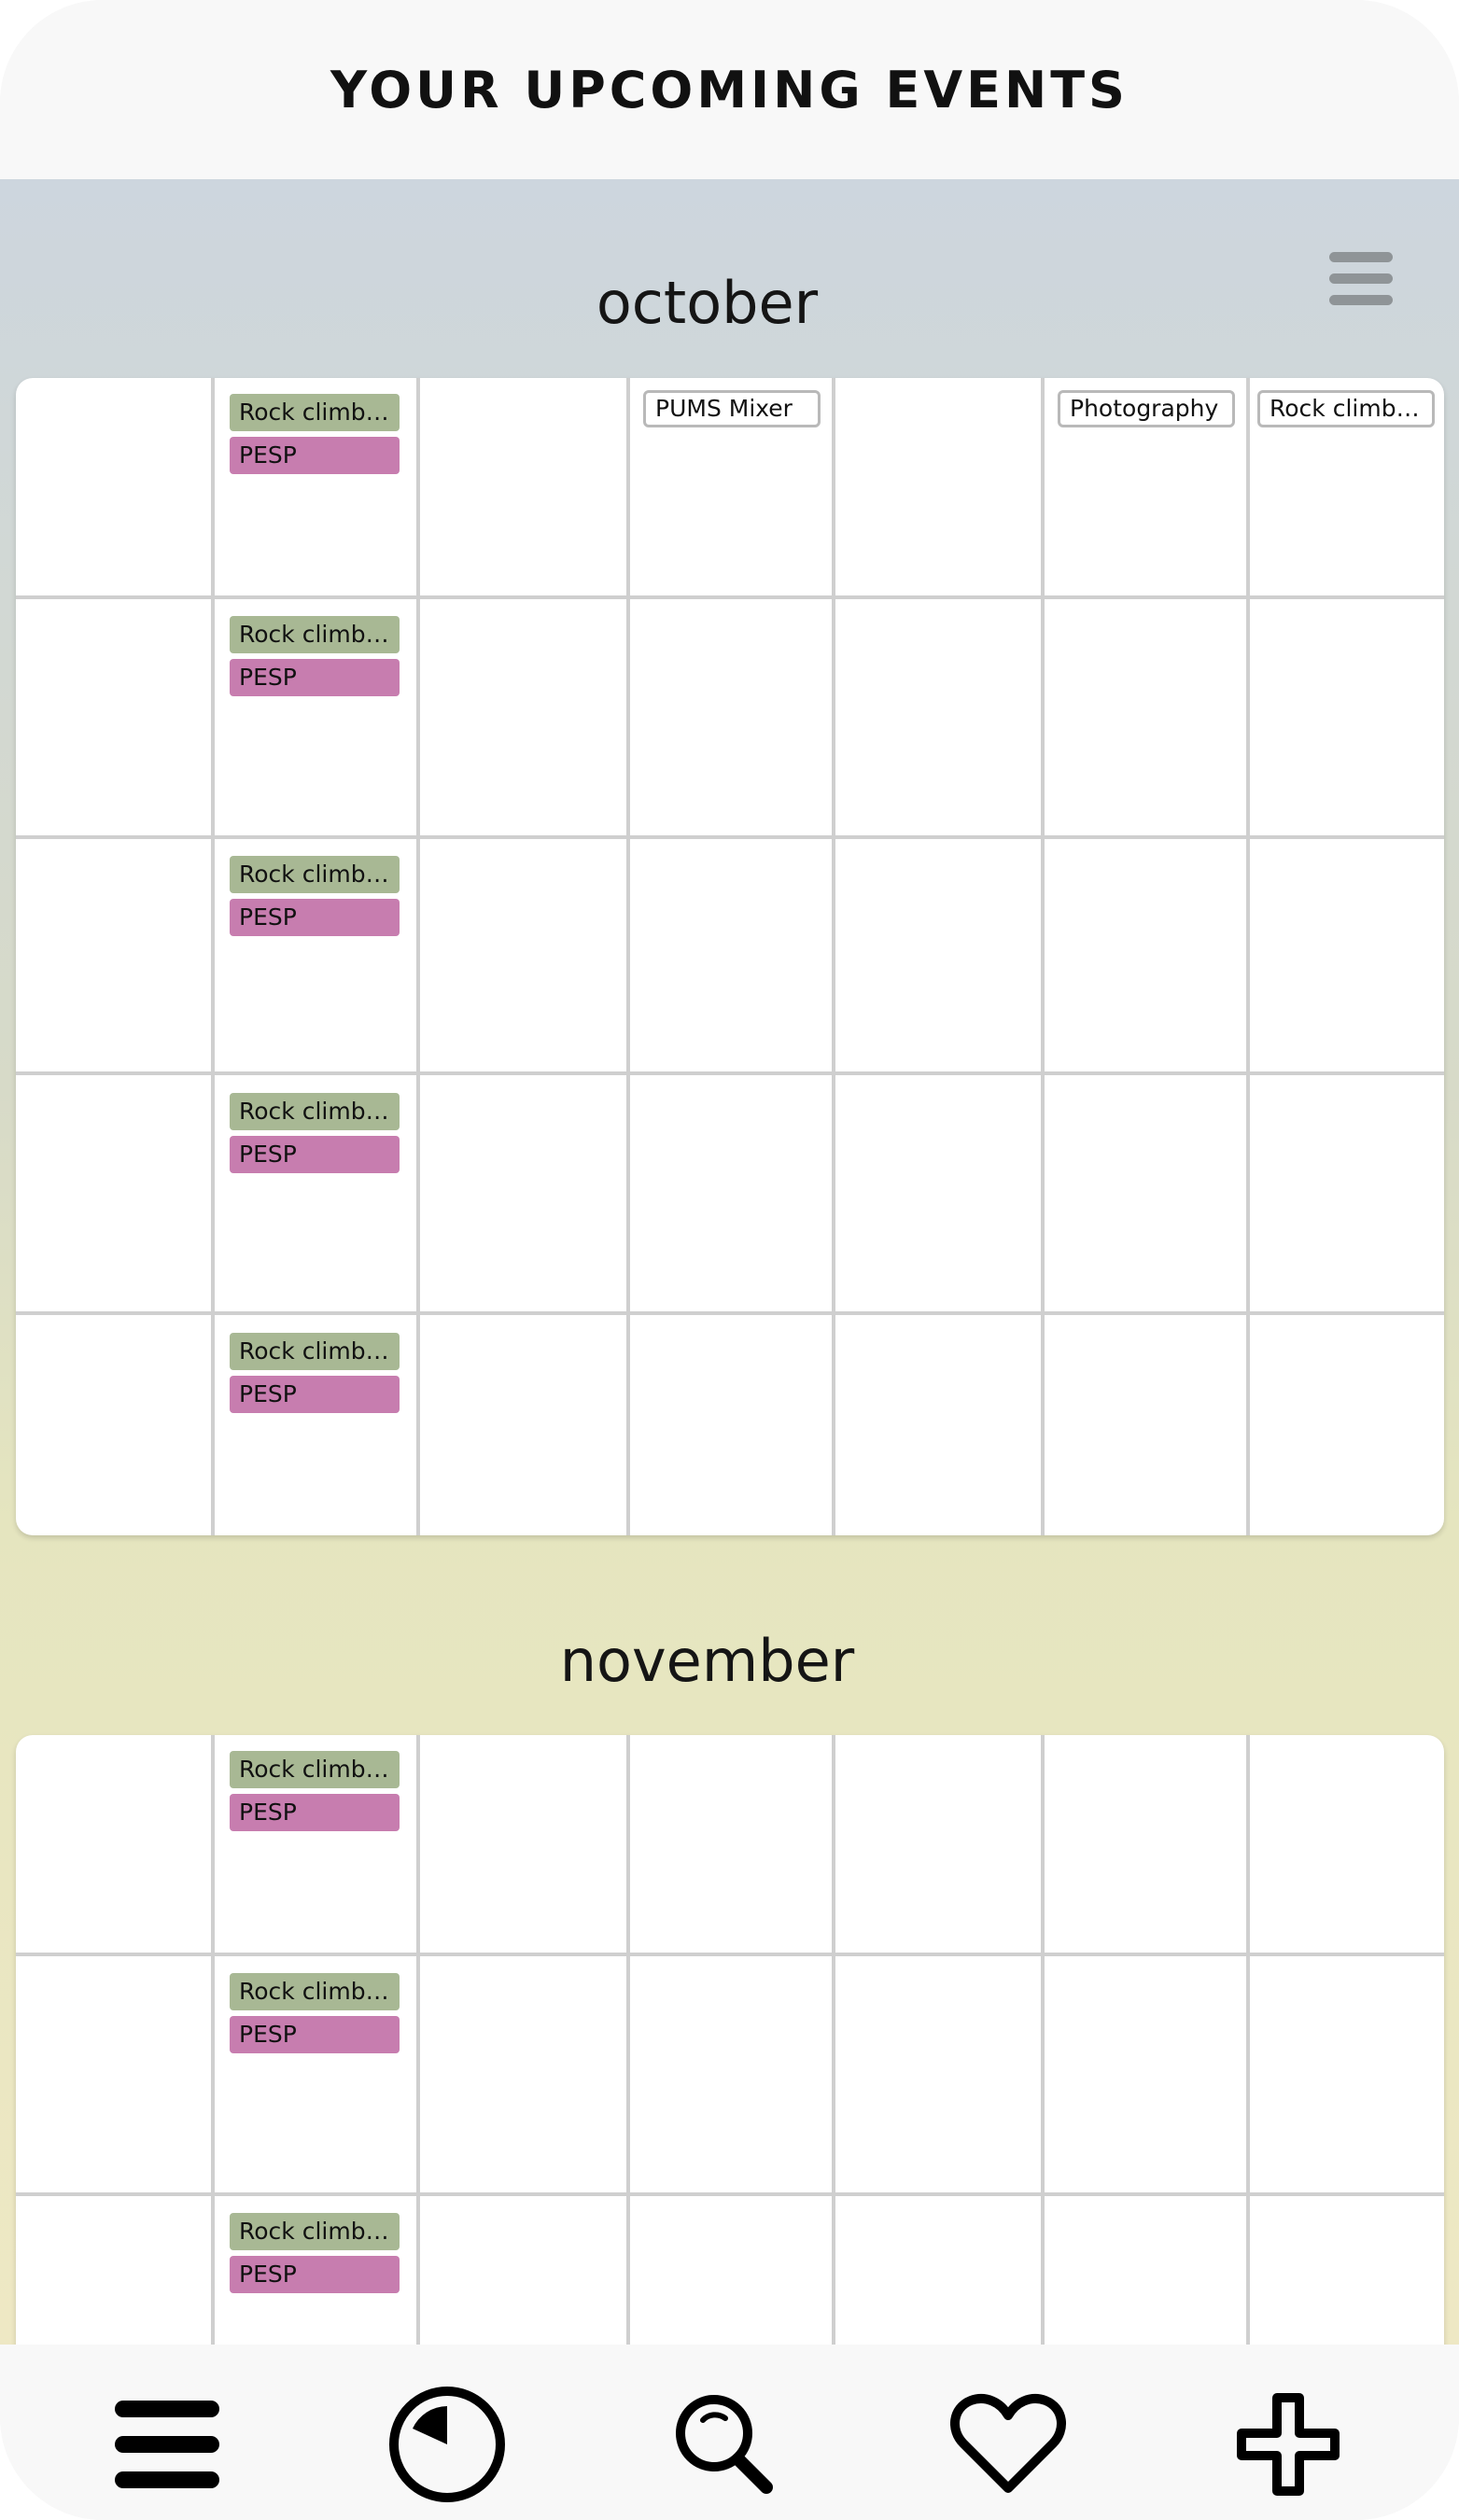 This screenshot has height=2520, width=1459. I want to click on clock-icon, so click(447, 2444).